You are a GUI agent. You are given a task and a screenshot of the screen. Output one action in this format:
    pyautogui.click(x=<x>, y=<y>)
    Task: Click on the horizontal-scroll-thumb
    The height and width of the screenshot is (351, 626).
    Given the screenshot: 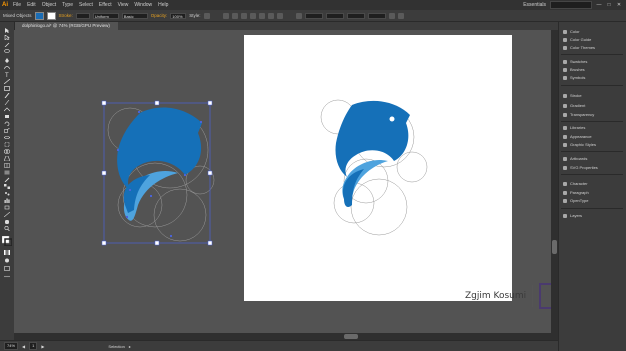 What is the action you would take?
    pyautogui.click(x=351, y=336)
    